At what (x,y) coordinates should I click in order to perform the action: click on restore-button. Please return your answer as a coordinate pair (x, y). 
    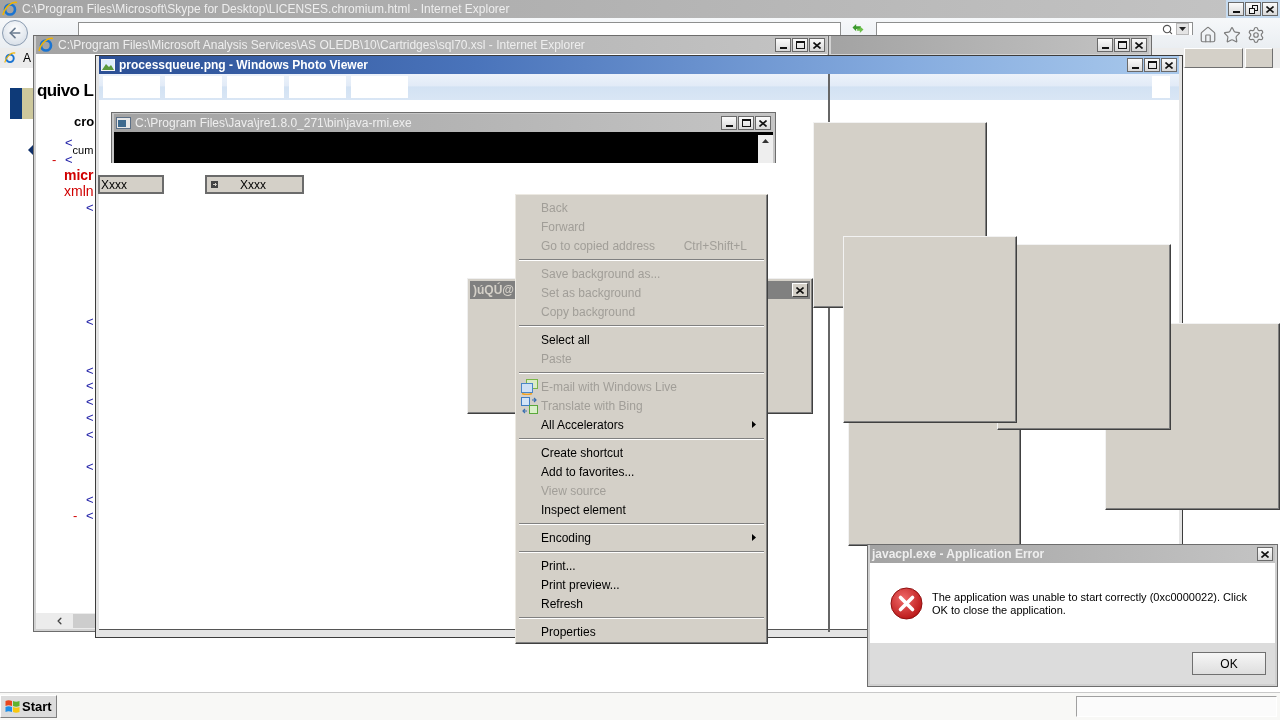
    Looking at the image, I should click on (1253, 9).